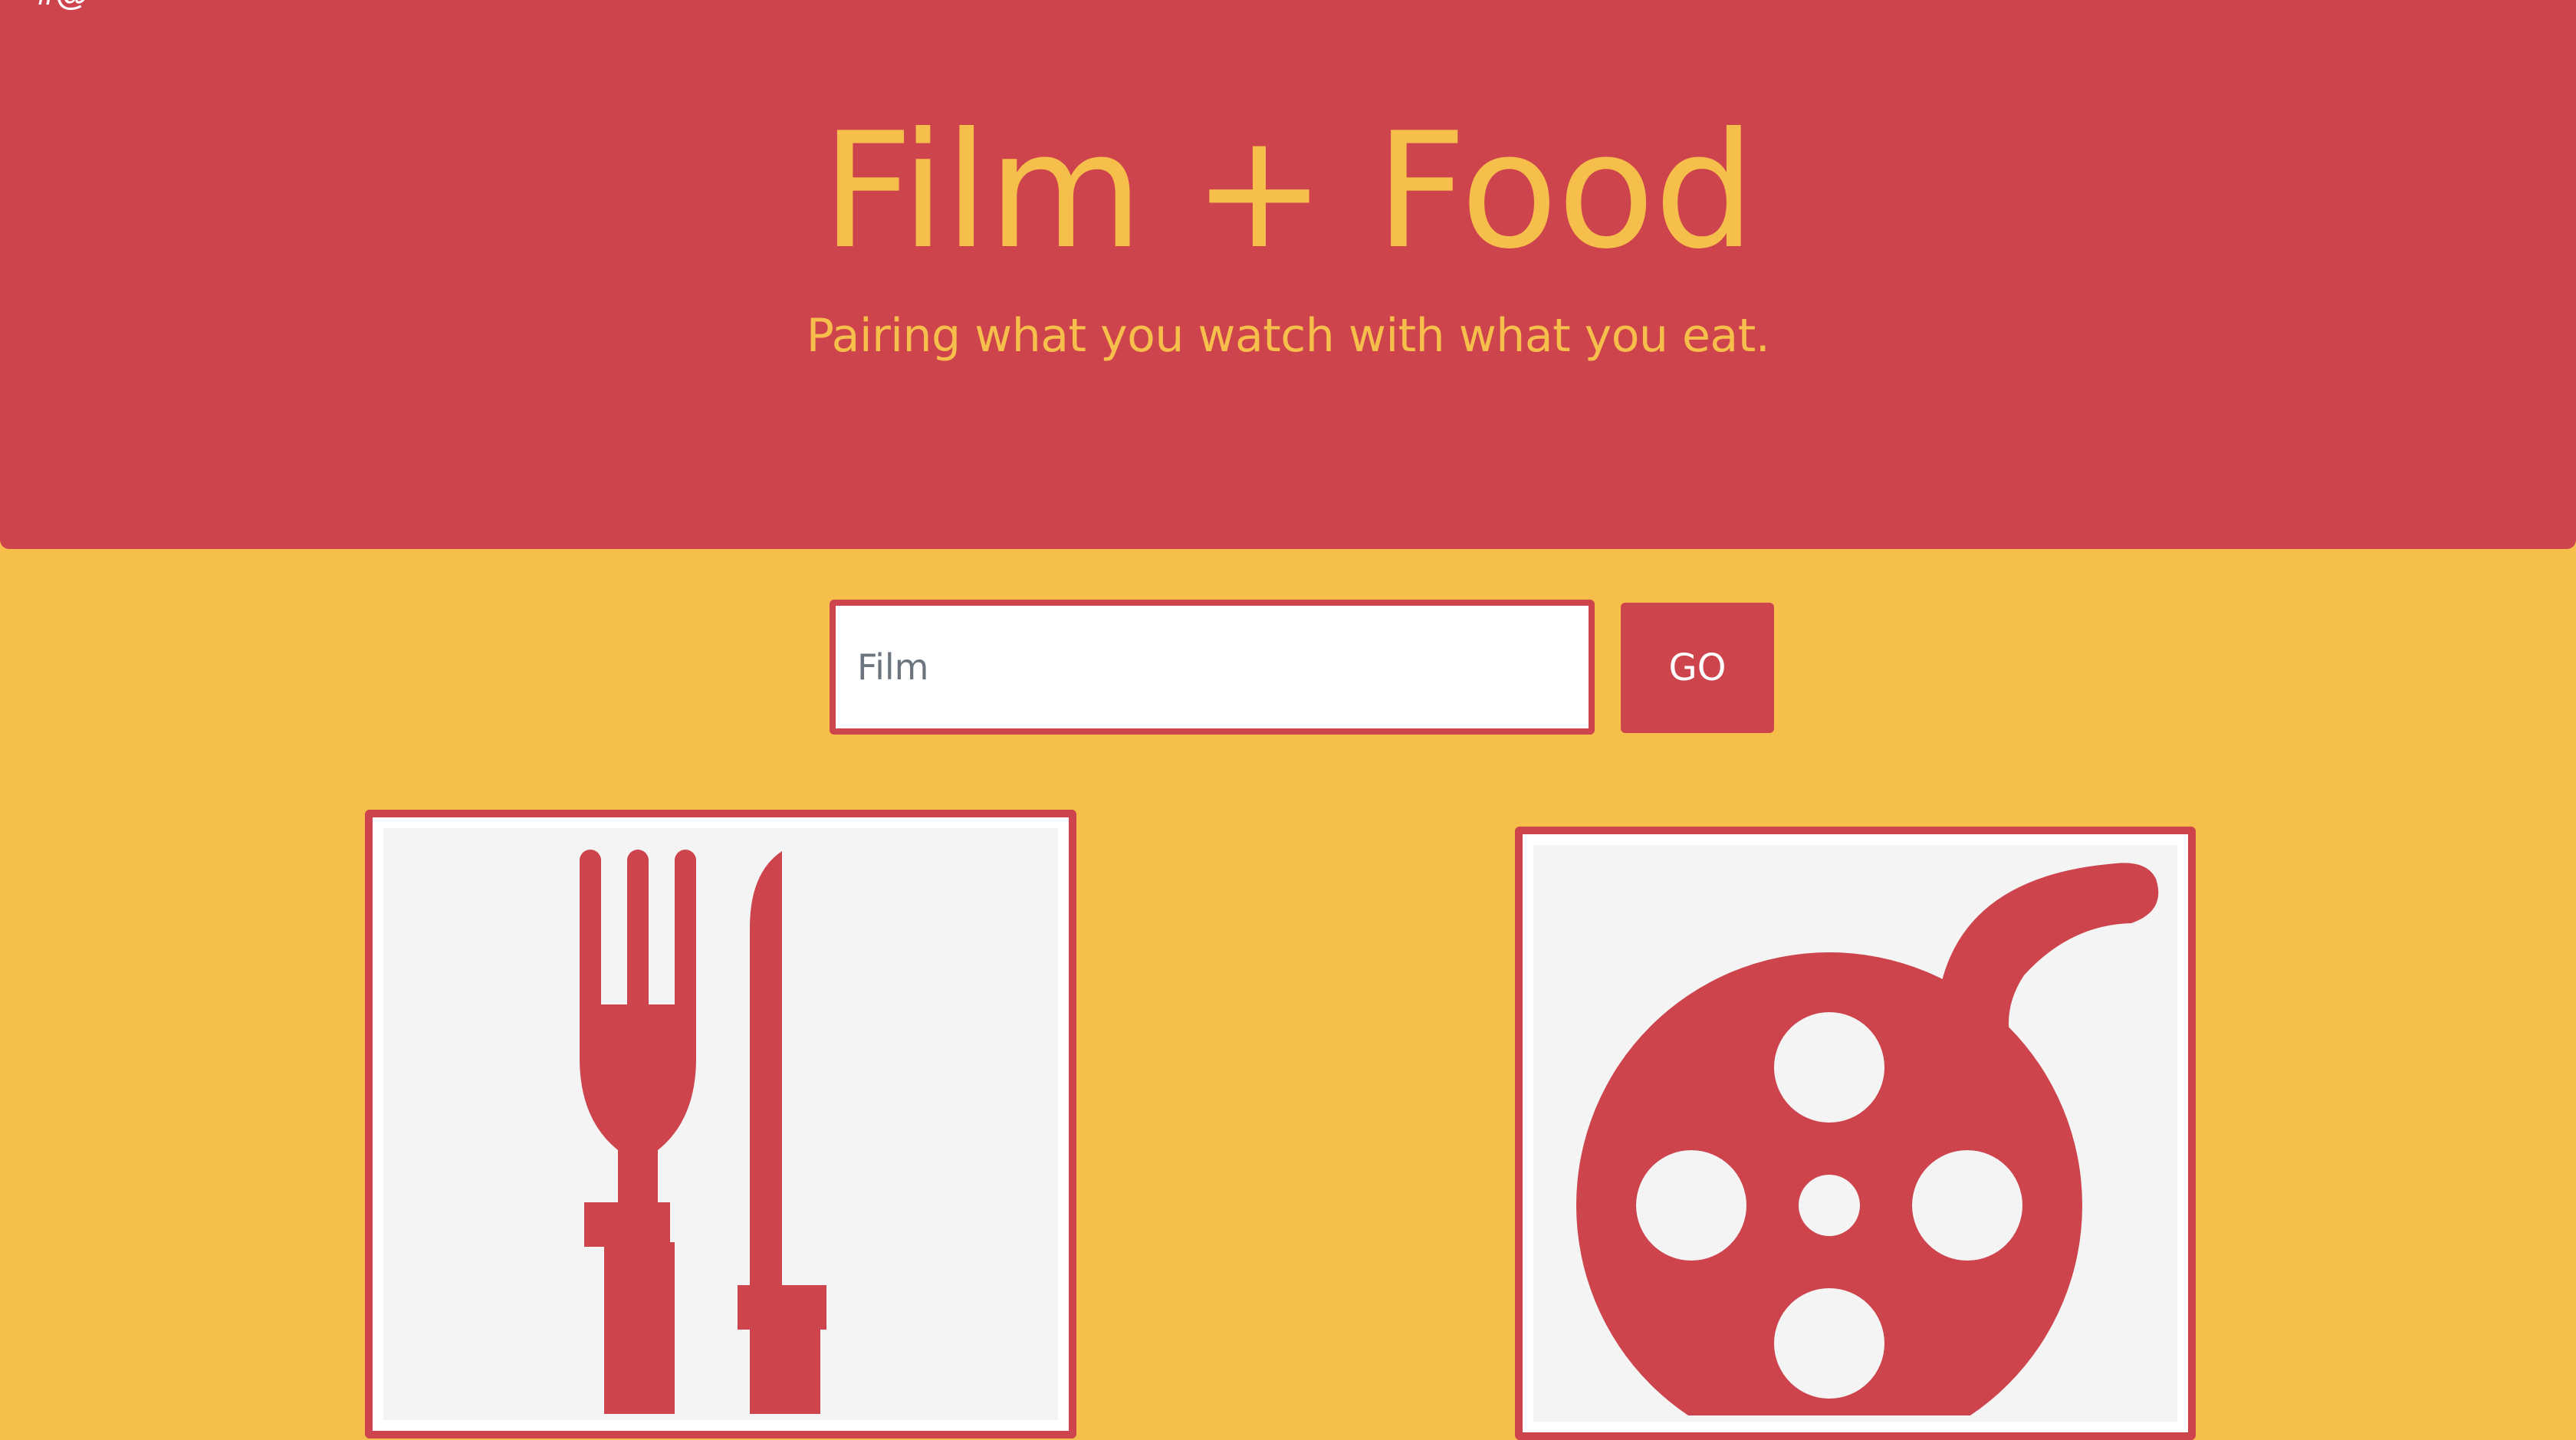  I want to click on top-strip: #@, so click(1288, 19).